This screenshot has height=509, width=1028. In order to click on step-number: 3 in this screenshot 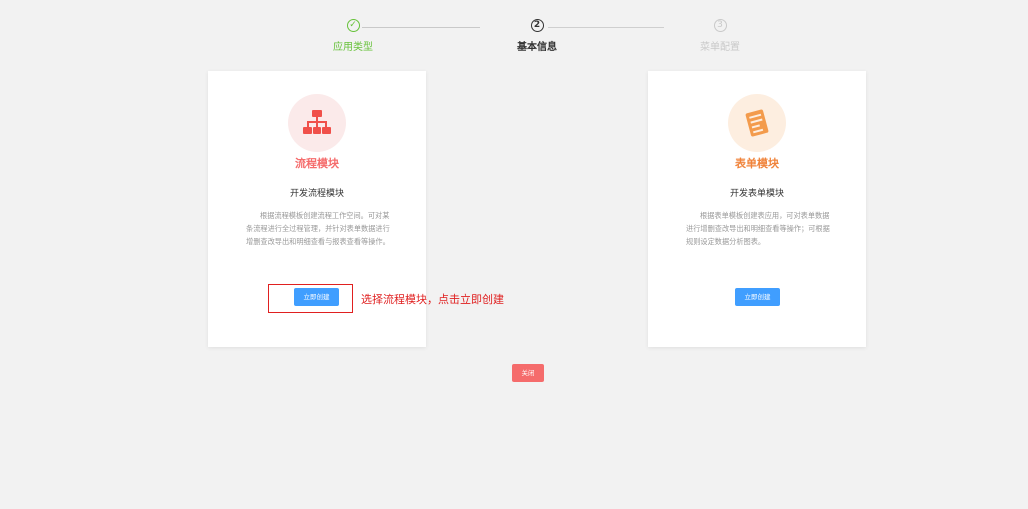, I will do `click(720, 25)`.